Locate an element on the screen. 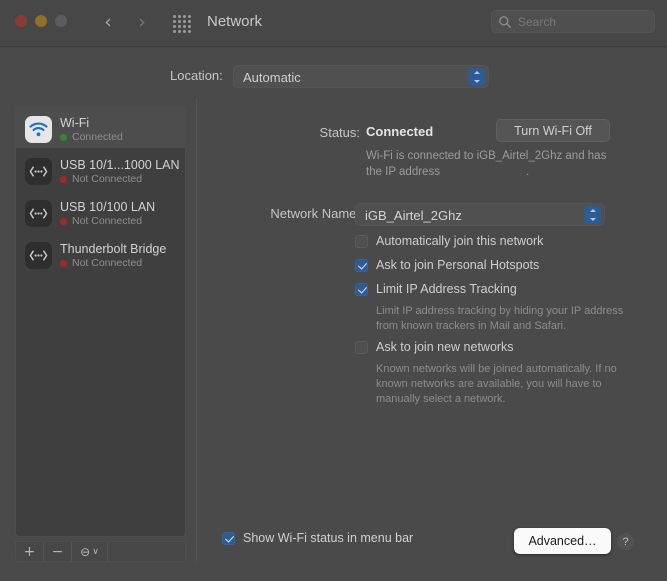 The height and width of the screenshot is (581, 667). sidebar-item-text: Thunderbolt Bridge Not Connected is located at coordinates (113, 255).